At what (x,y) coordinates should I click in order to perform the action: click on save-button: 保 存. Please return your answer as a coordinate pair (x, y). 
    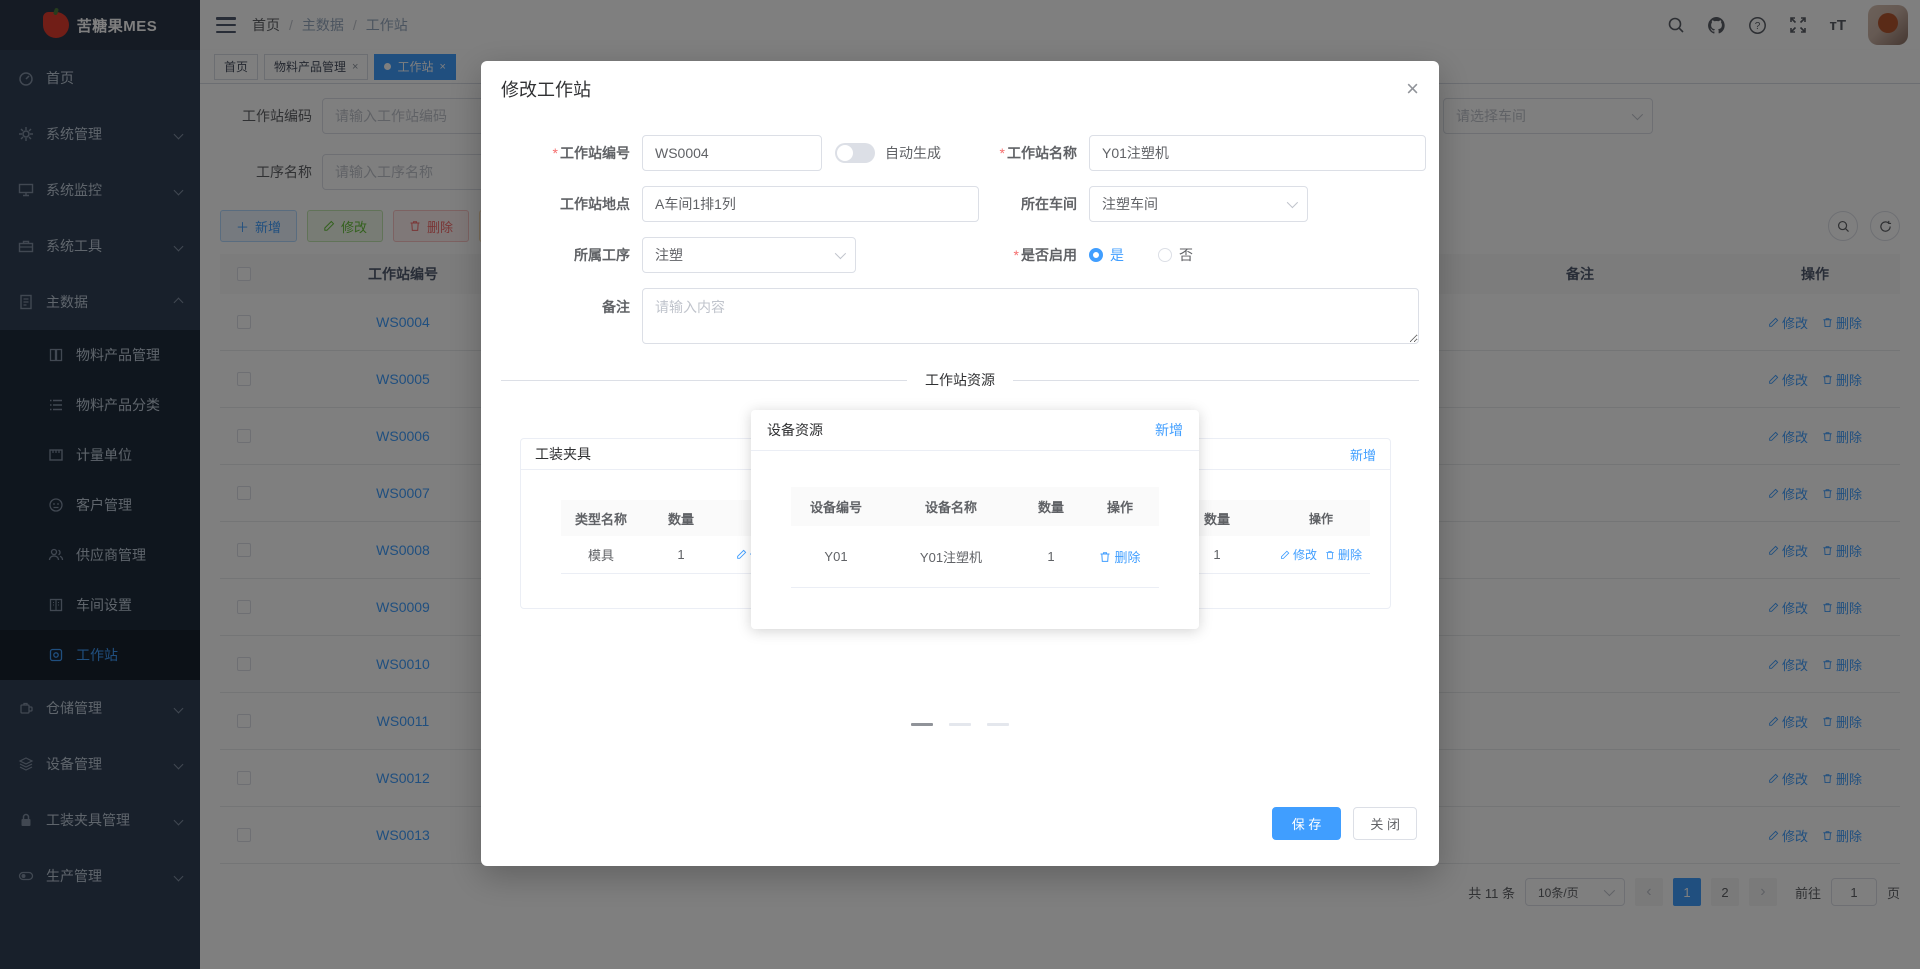
    Looking at the image, I should click on (1306, 823).